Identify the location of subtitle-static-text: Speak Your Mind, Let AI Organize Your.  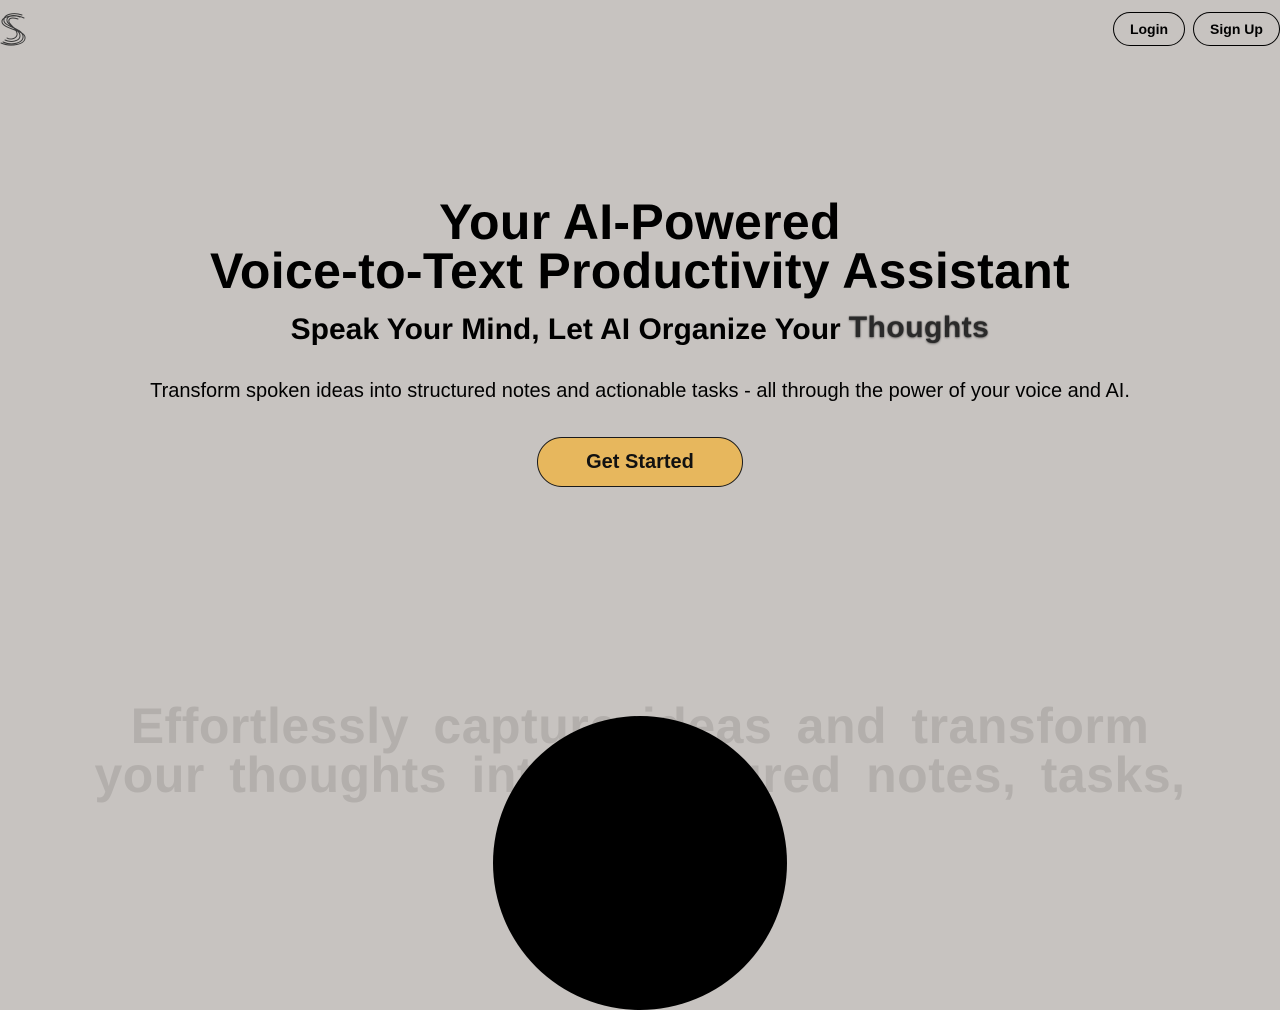
(565, 329).